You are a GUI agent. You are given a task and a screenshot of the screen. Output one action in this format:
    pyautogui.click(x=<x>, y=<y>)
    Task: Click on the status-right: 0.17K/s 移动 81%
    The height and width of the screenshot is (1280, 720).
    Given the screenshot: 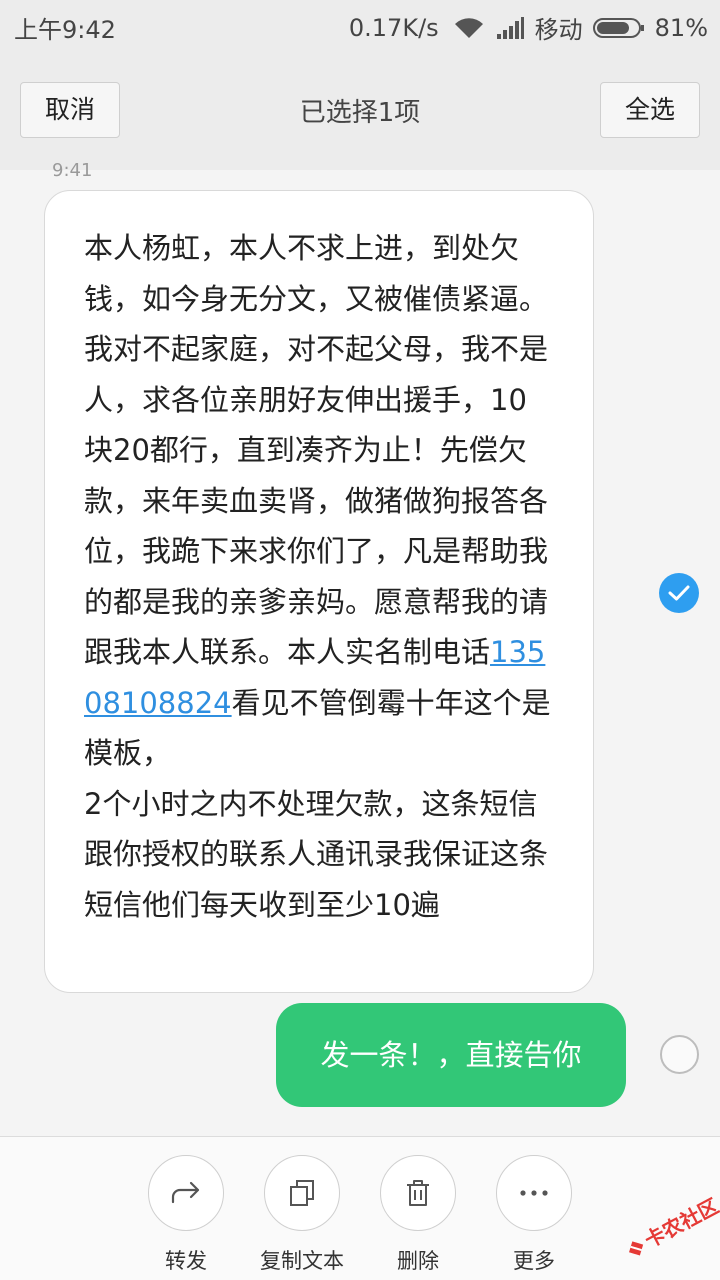 What is the action you would take?
    pyautogui.click(x=528, y=27)
    